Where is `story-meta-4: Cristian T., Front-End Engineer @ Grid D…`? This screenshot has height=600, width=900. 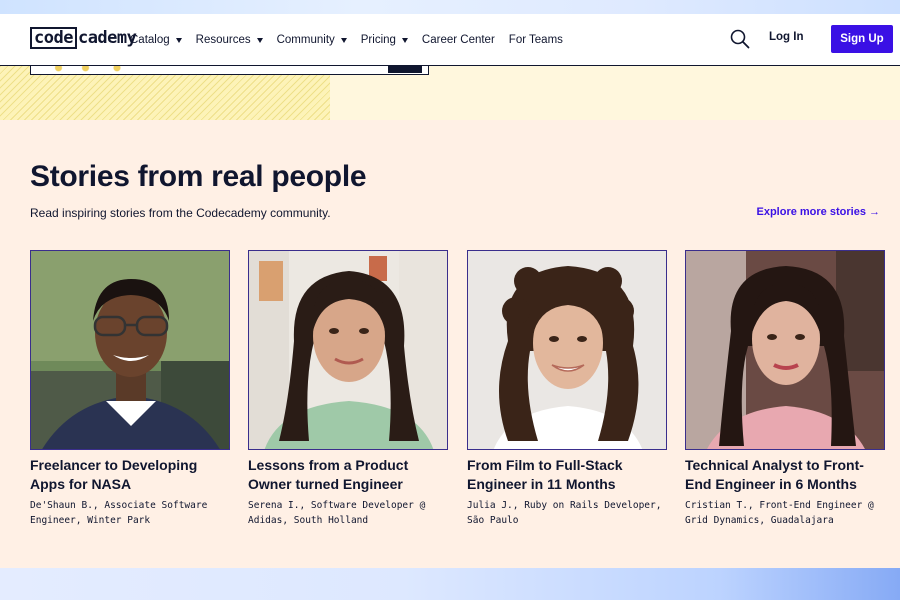
story-meta-4: Cristian T., Front-End Engineer @ Grid D… is located at coordinates (779, 513).